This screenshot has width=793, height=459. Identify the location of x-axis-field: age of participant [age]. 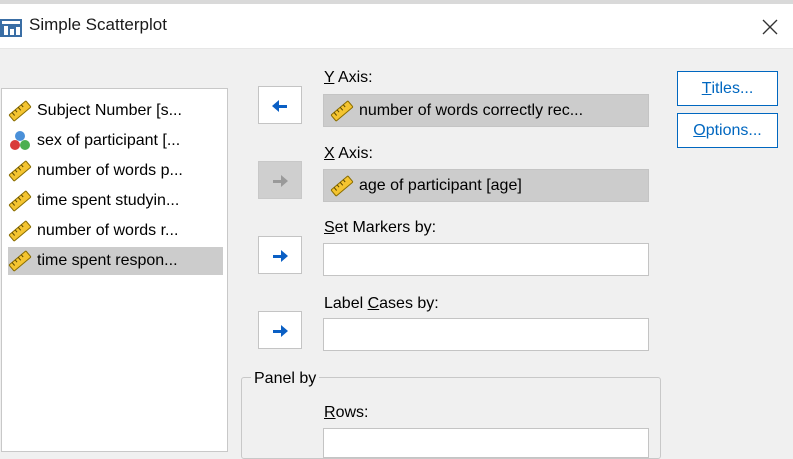
(486, 185).